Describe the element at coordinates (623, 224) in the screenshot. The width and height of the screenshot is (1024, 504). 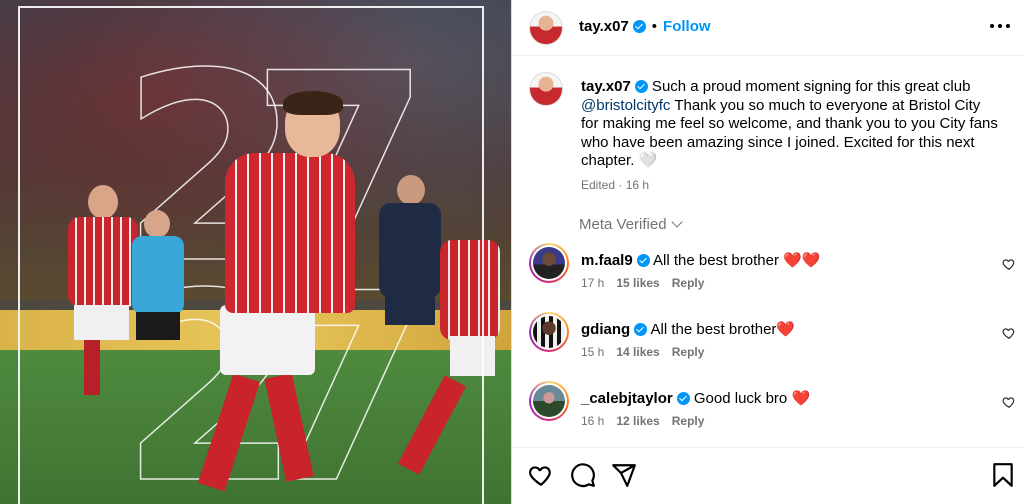
I see `meta-verified-label: Meta Verified` at that location.